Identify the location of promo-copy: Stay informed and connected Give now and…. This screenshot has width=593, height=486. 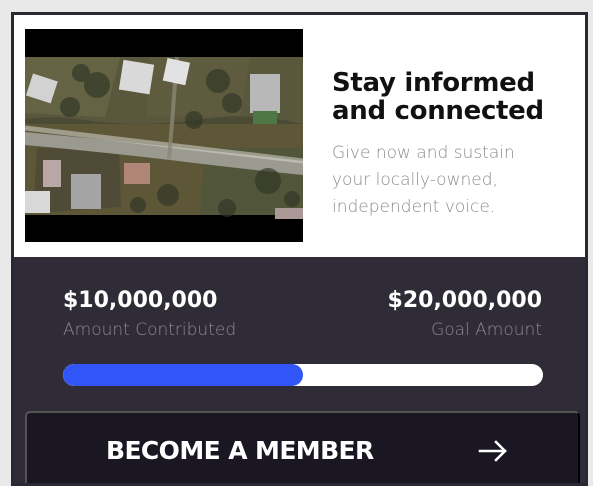
(442, 145).